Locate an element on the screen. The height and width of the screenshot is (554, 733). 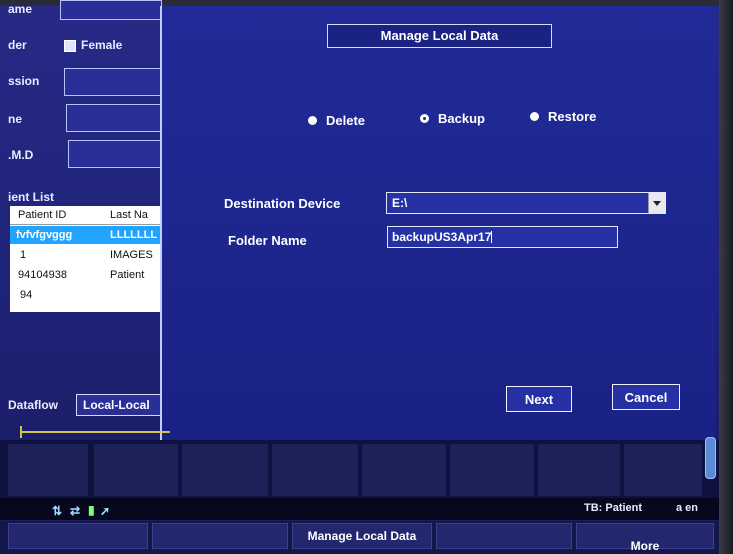
network-icon: ⇅ is located at coordinates (57, 511).